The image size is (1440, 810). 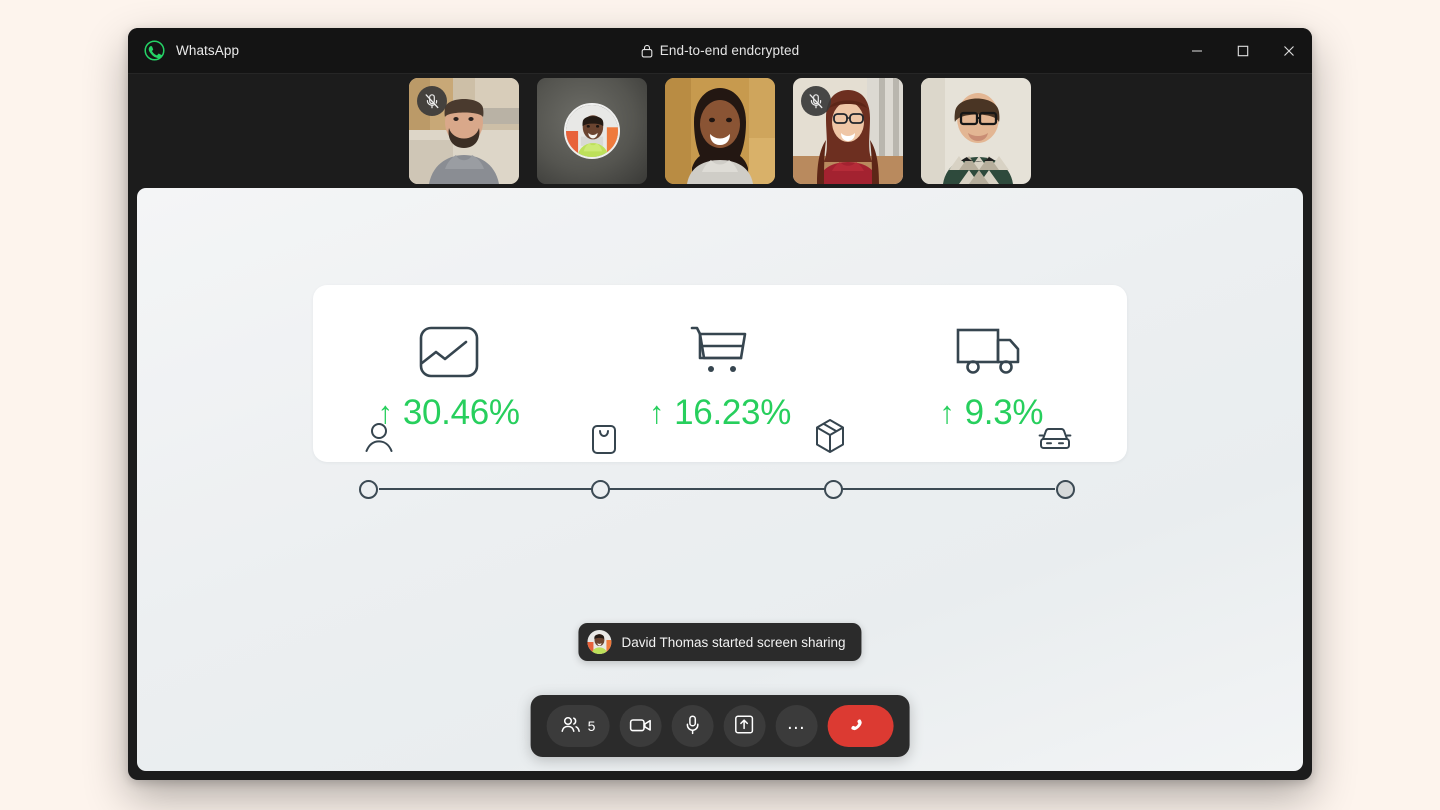 I want to click on timeline-dots, so click(x=717, y=489).